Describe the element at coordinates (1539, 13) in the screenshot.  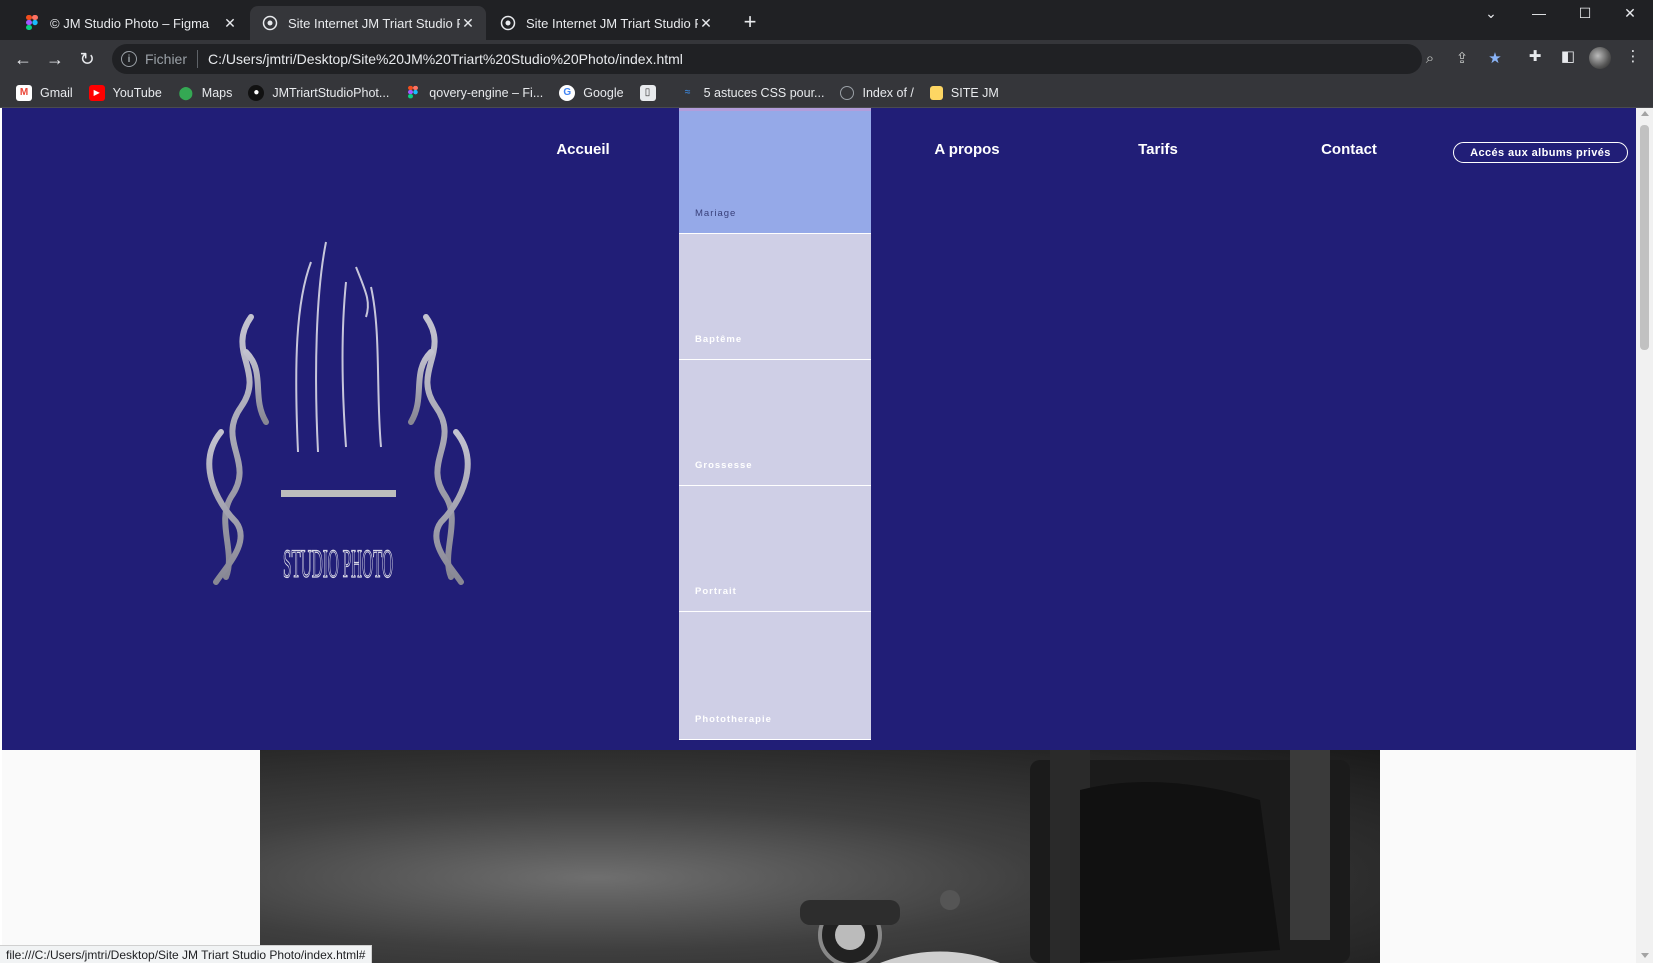
I see `minimize-icon: —` at that location.